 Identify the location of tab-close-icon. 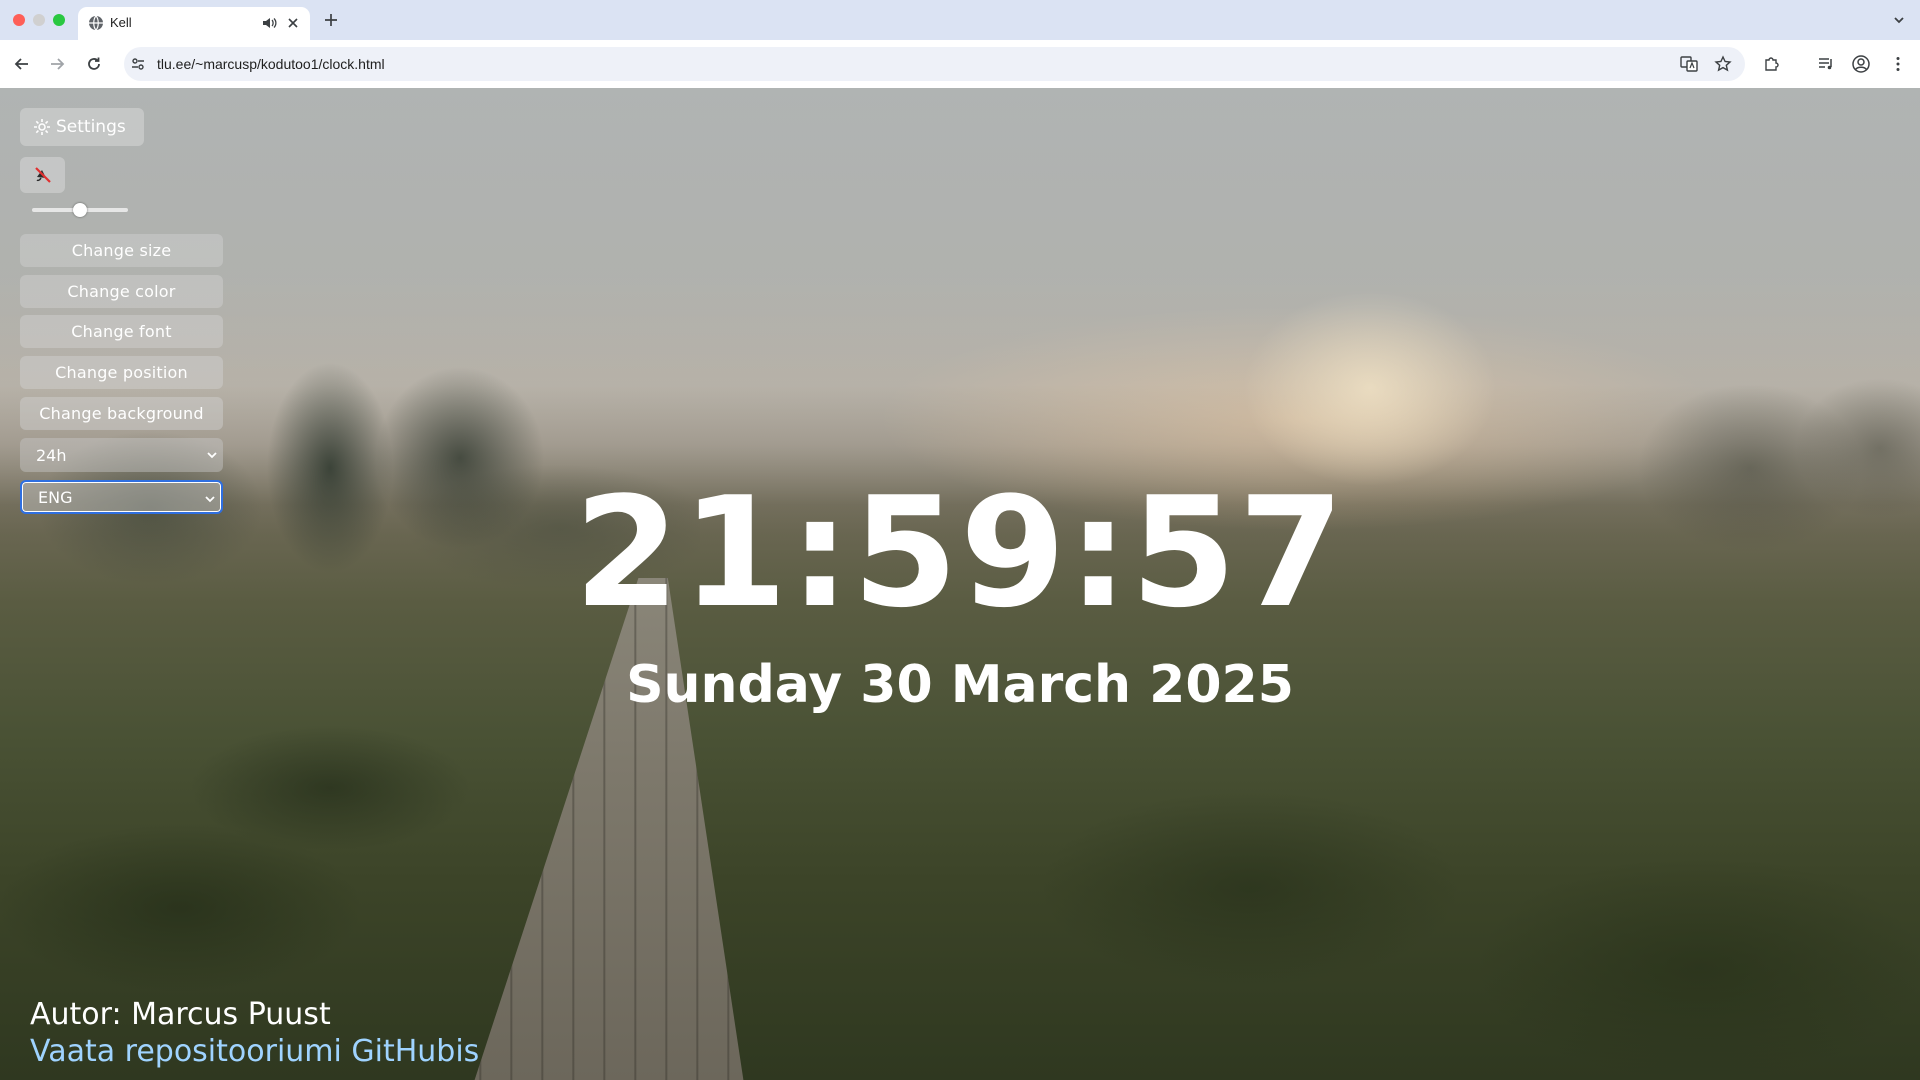
(293, 23).